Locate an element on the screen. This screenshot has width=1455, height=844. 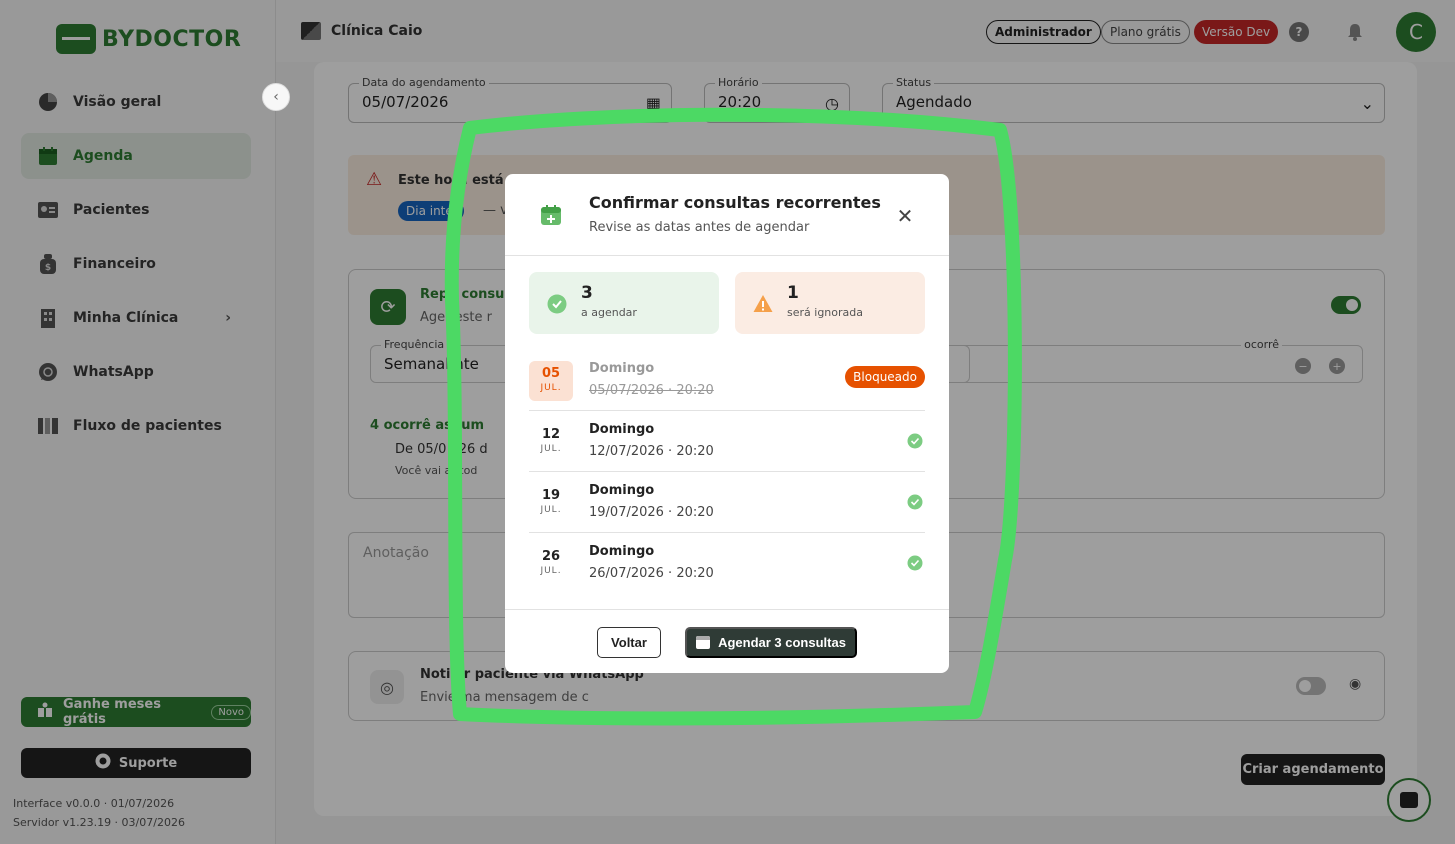
occurrence-row: 12 JUL. Domingo 12/07/2026 · 20:20 is located at coordinates (727, 441).